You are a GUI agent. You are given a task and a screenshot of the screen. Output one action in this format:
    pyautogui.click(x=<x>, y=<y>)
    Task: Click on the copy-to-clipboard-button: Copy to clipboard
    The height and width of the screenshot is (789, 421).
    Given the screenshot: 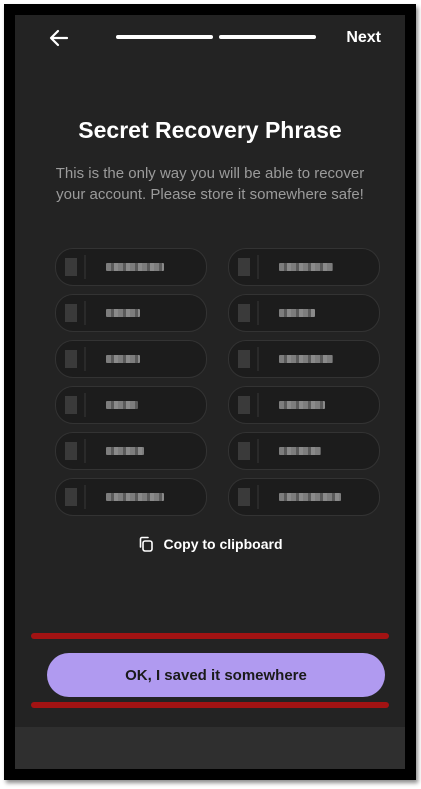 What is the action you would take?
    pyautogui.click(x=210, y=544)
    